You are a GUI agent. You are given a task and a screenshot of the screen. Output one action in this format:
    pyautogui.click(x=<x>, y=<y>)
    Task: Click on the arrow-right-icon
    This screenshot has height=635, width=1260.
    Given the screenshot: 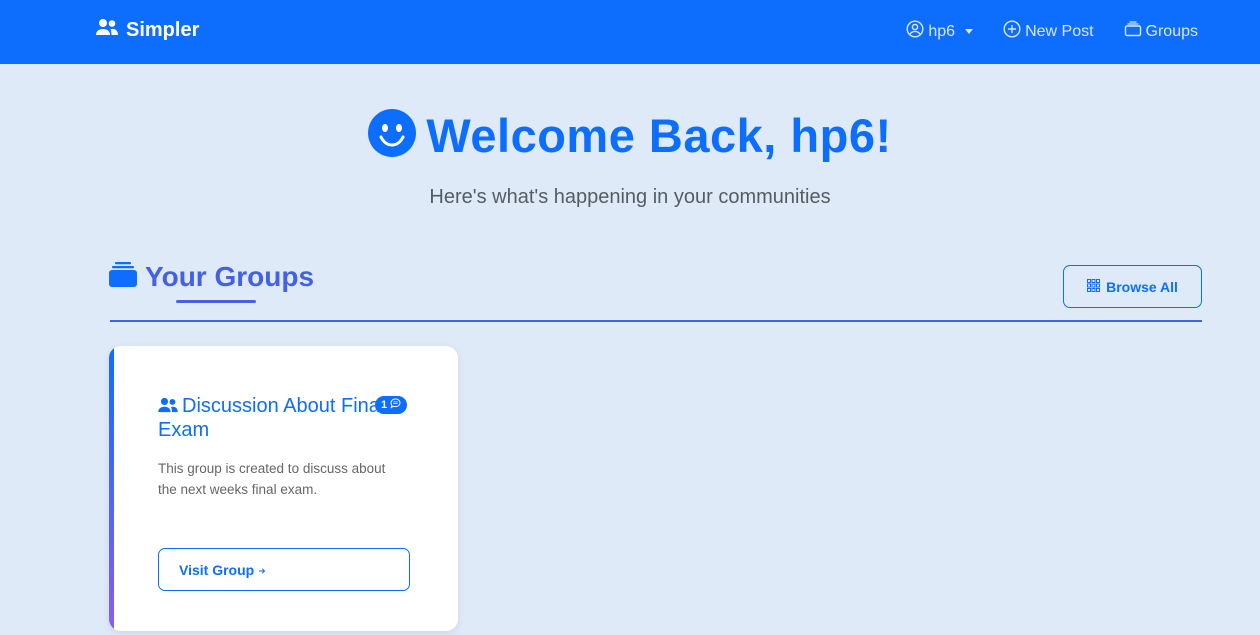 What is the action you would take?
    pyautogui.click(x=262, y=570)
    